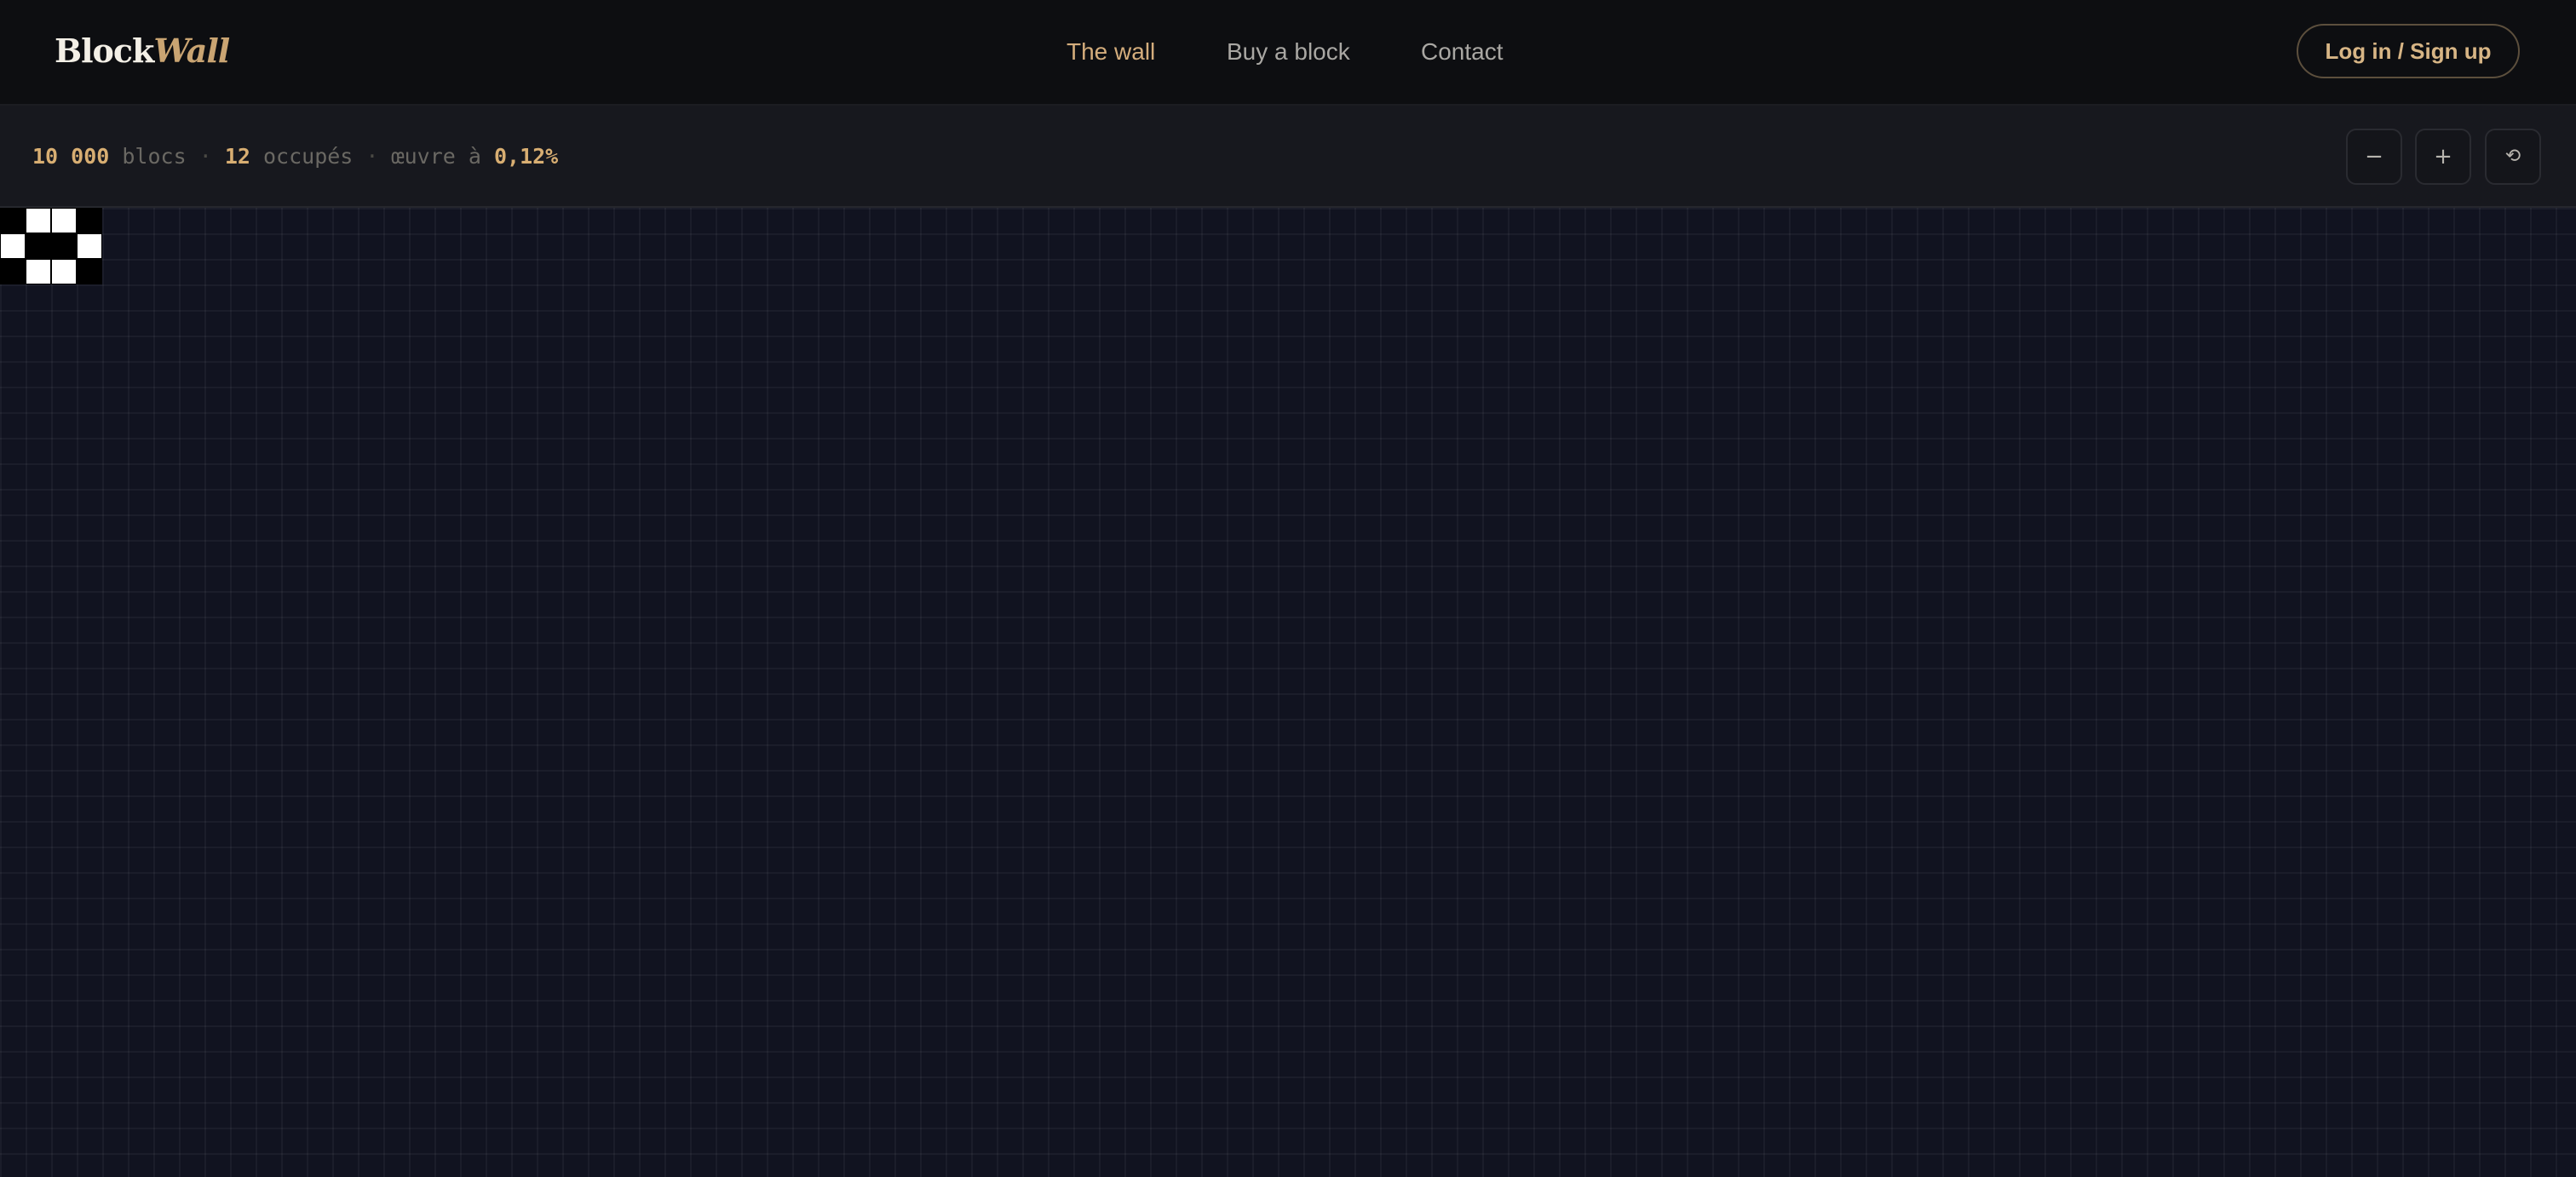 Image resolution: width=2576 pixels, height=1177 pixels. I want to click on login-signup-button: Log in / Sign up, so click(2408, 51).